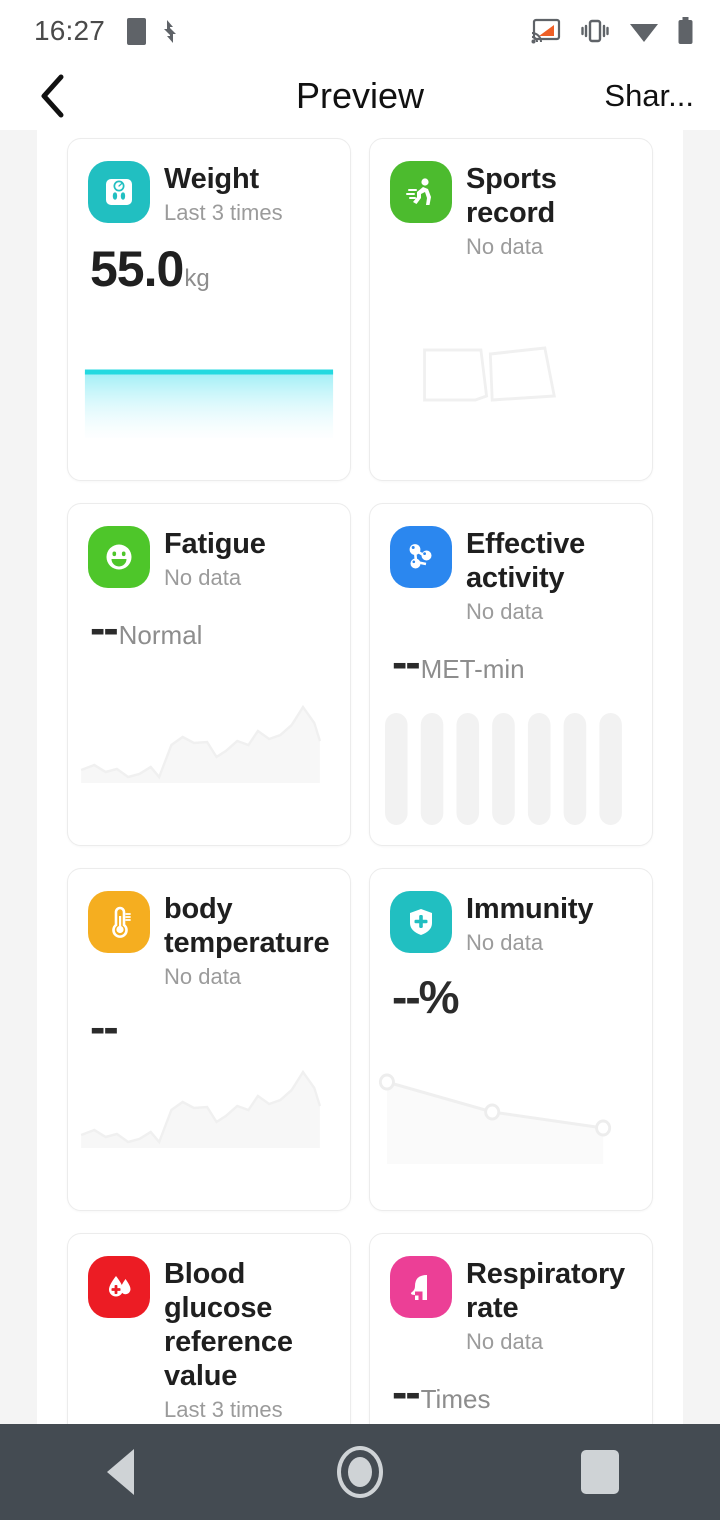 The width and height of the screenshot is (720, 1520). I want to click on metric-card-effective-activity: Effective activity No data -- MET-min, so click(511, 674).